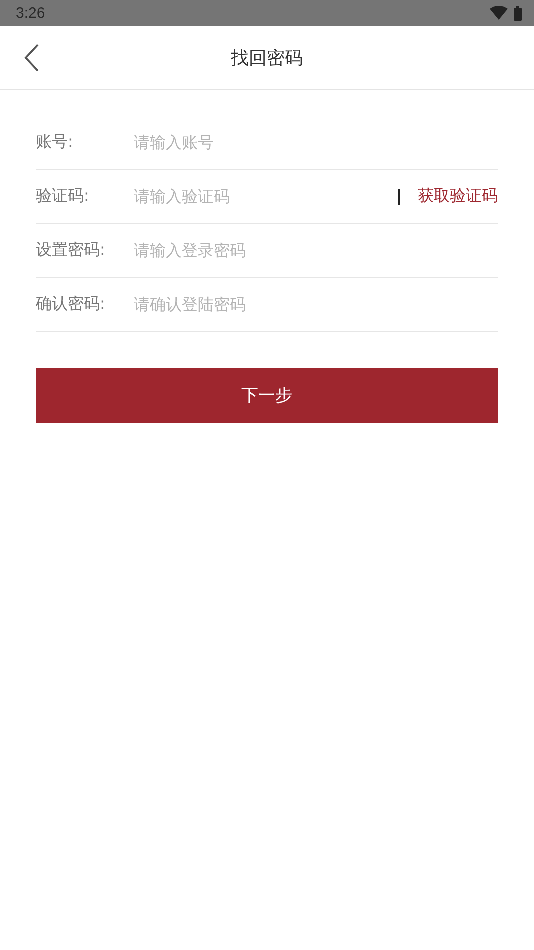  What do you see at coordinates (316, 304) in the screenshot?
I see `input-field: 请确认登陆密码` at bounding box center [316, 304].